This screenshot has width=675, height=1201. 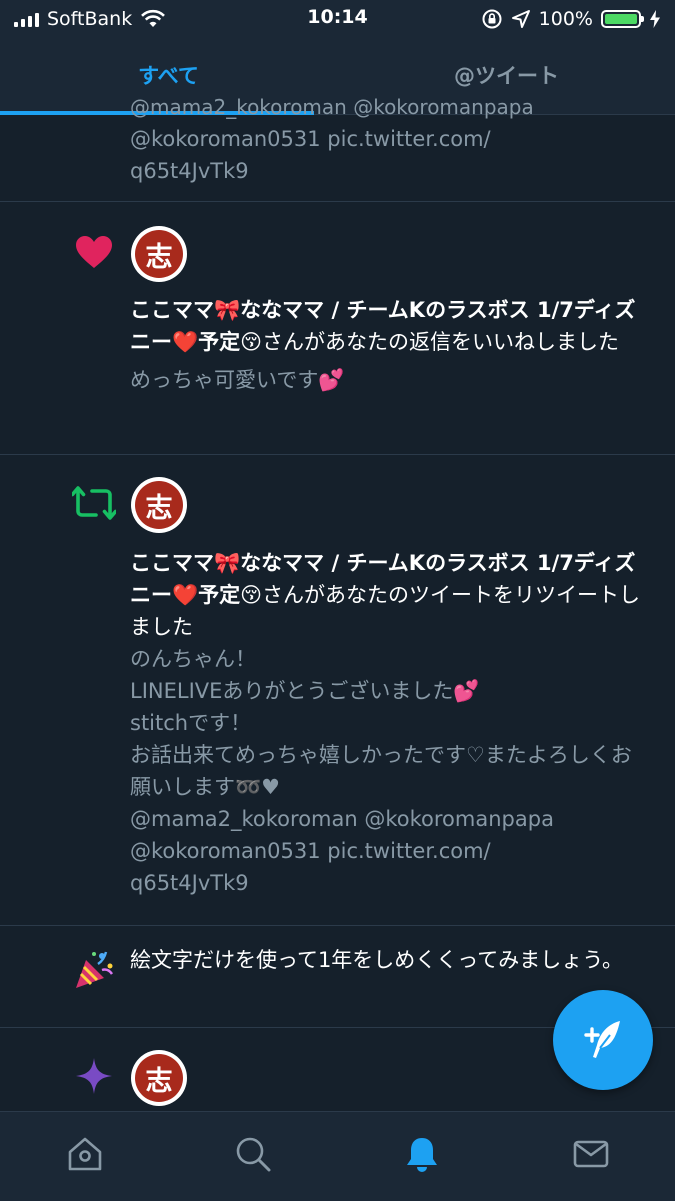 What do you see at coordinates (337, 19) in the screenshot?
I see `status-bar: SoftBank 10:14 100%` at bounding box center [337, 19].